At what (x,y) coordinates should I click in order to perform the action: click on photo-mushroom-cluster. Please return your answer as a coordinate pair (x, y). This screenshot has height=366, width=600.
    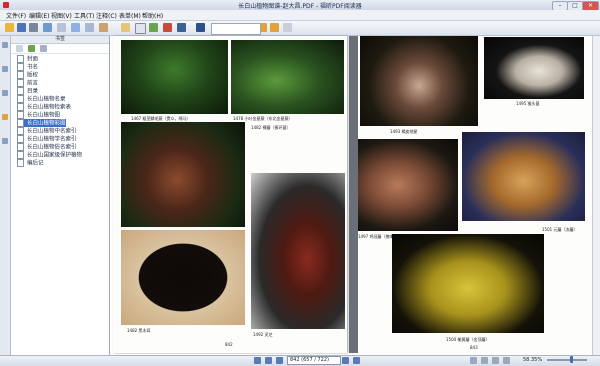
    Looking at the image, I should click on (183, 174).